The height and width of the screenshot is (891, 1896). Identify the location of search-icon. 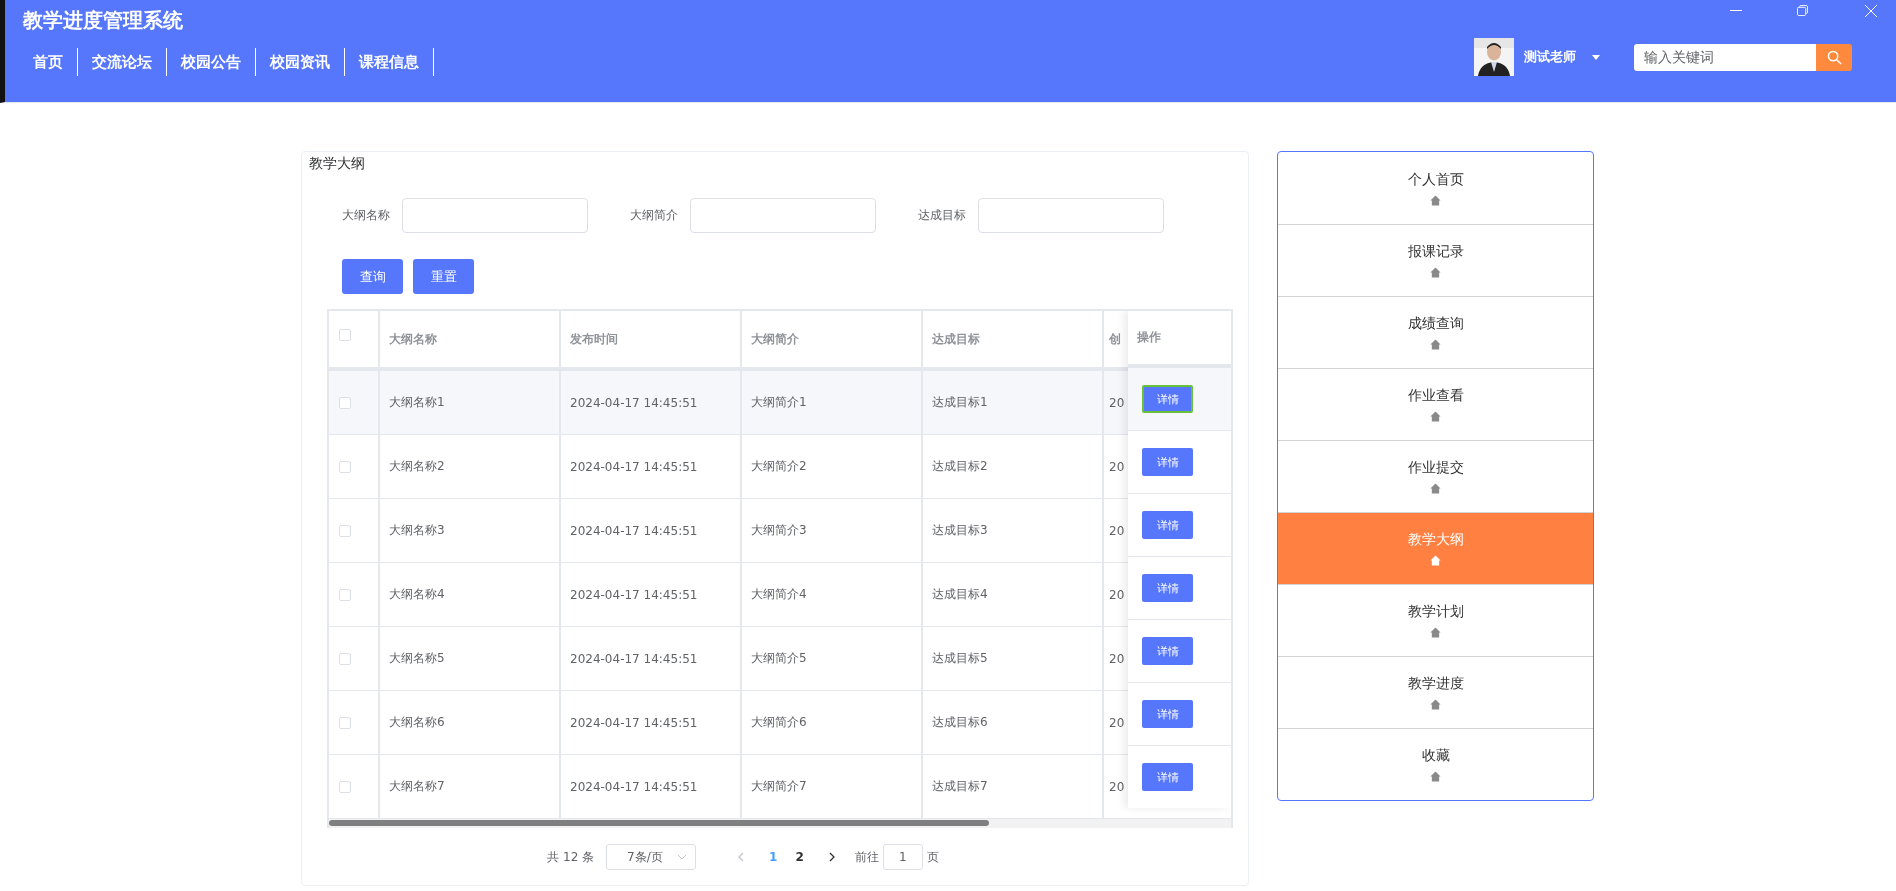
(1834, 57).